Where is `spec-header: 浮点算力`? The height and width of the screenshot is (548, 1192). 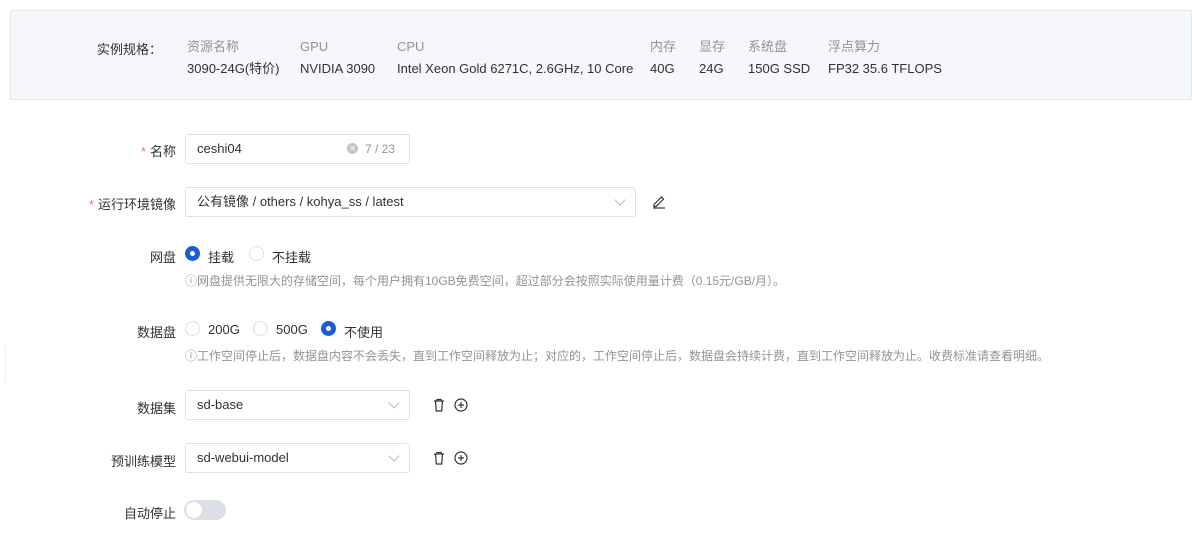
spec-header: 浮点算力 is located at coordinates (854, 46).